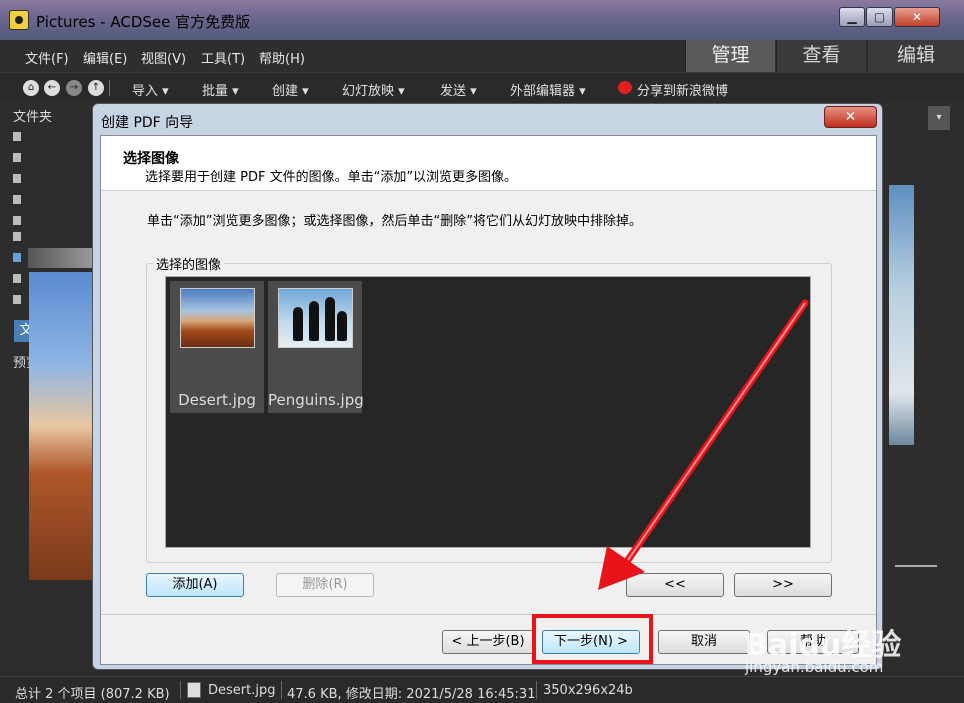  I want to click on annotation-arrow-icon, so click(703, 444).